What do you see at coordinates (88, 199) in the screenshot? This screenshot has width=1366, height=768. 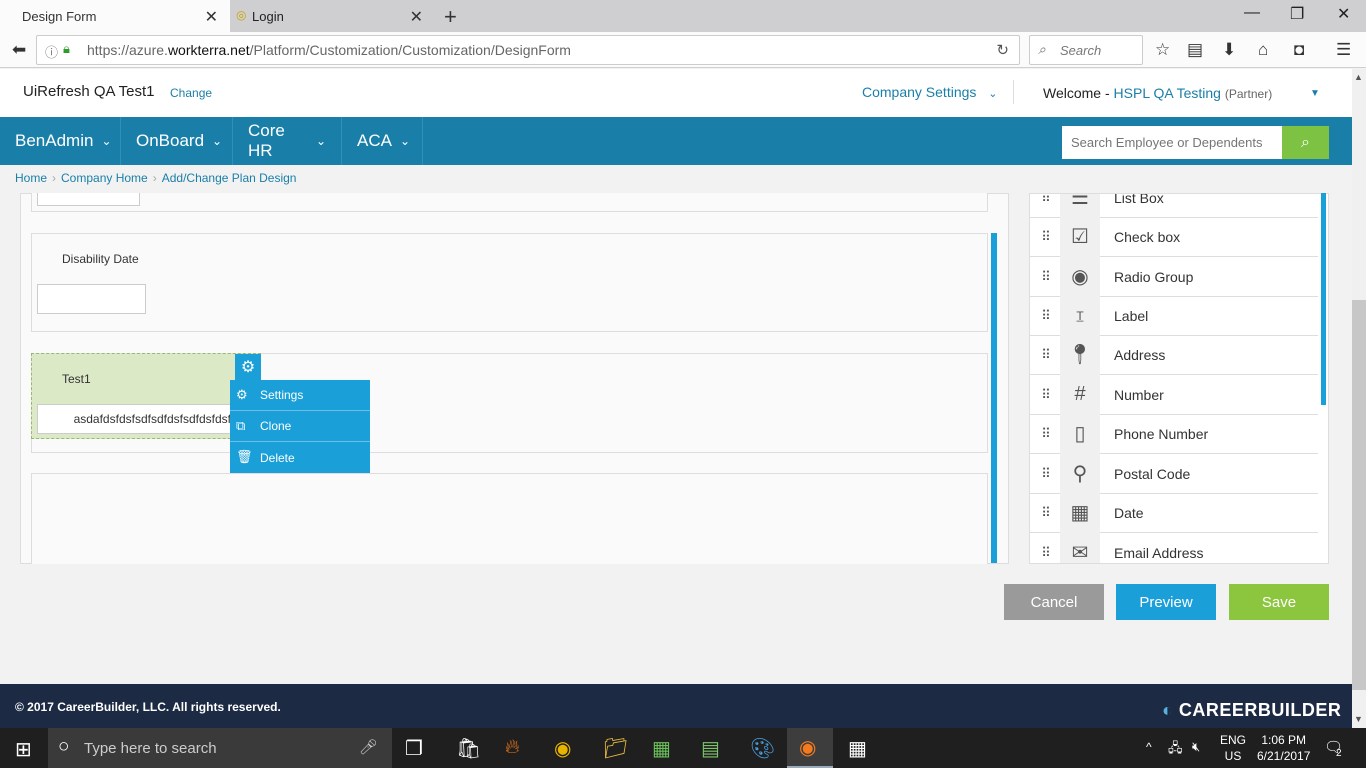 I see `field-input-partial` at bounding box center [88, 199].